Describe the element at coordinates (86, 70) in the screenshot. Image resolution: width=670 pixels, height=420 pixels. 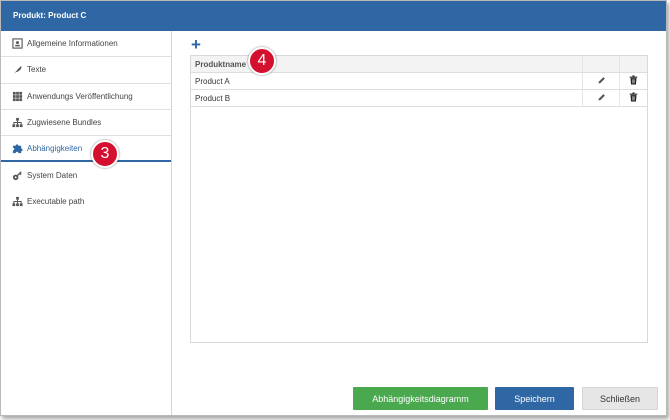
I see `sidebar-item-texts: Texte` at that location.